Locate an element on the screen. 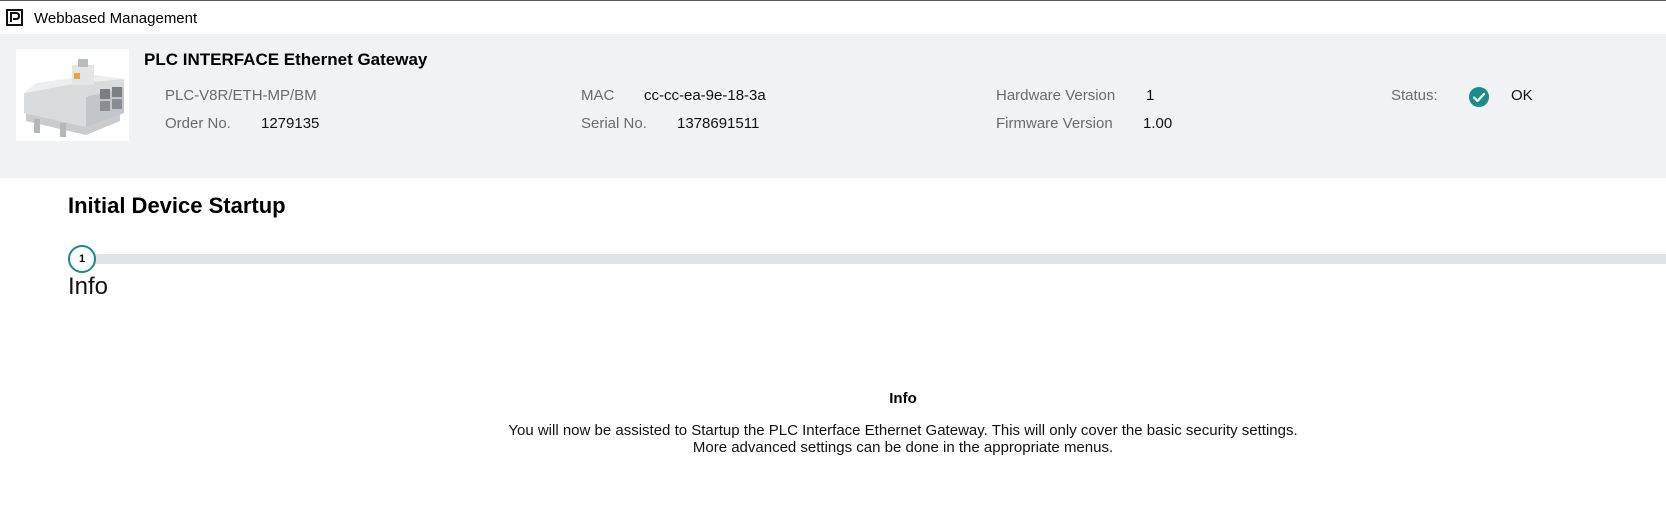  hardware-version-label: Hardware Version is located at coordinates (1056, 95).